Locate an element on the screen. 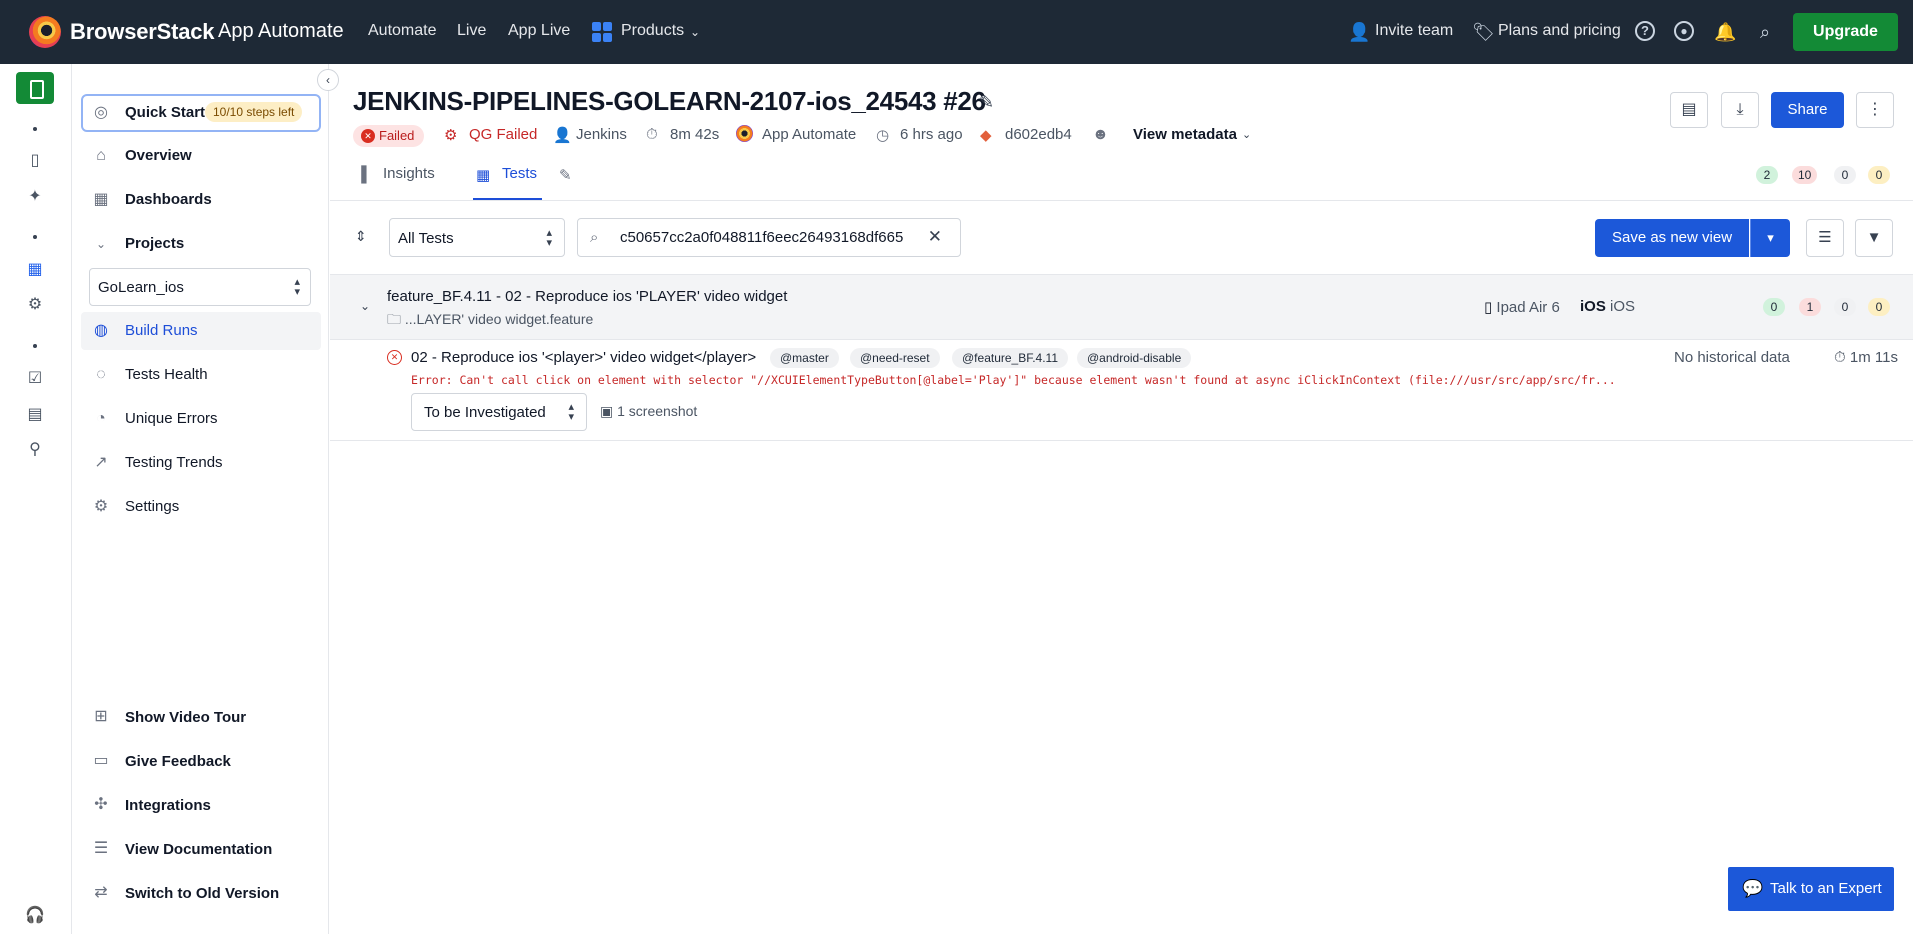  test-management-icon: ⚙ is located at coordinates (35, 305).